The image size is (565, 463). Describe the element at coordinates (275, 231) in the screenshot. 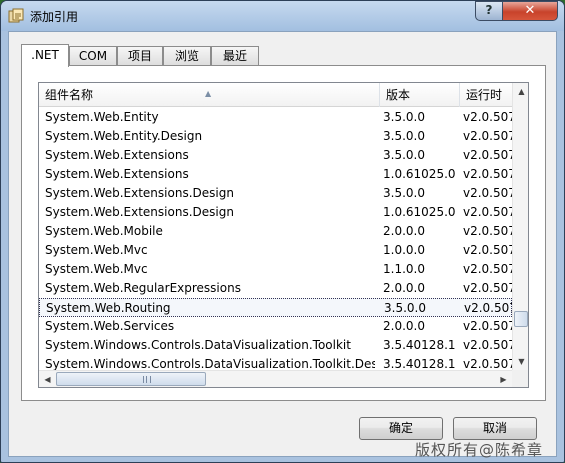

I see `list-item: System.Web.Mobile 2.0.0.0 v2.0.507` at that location.